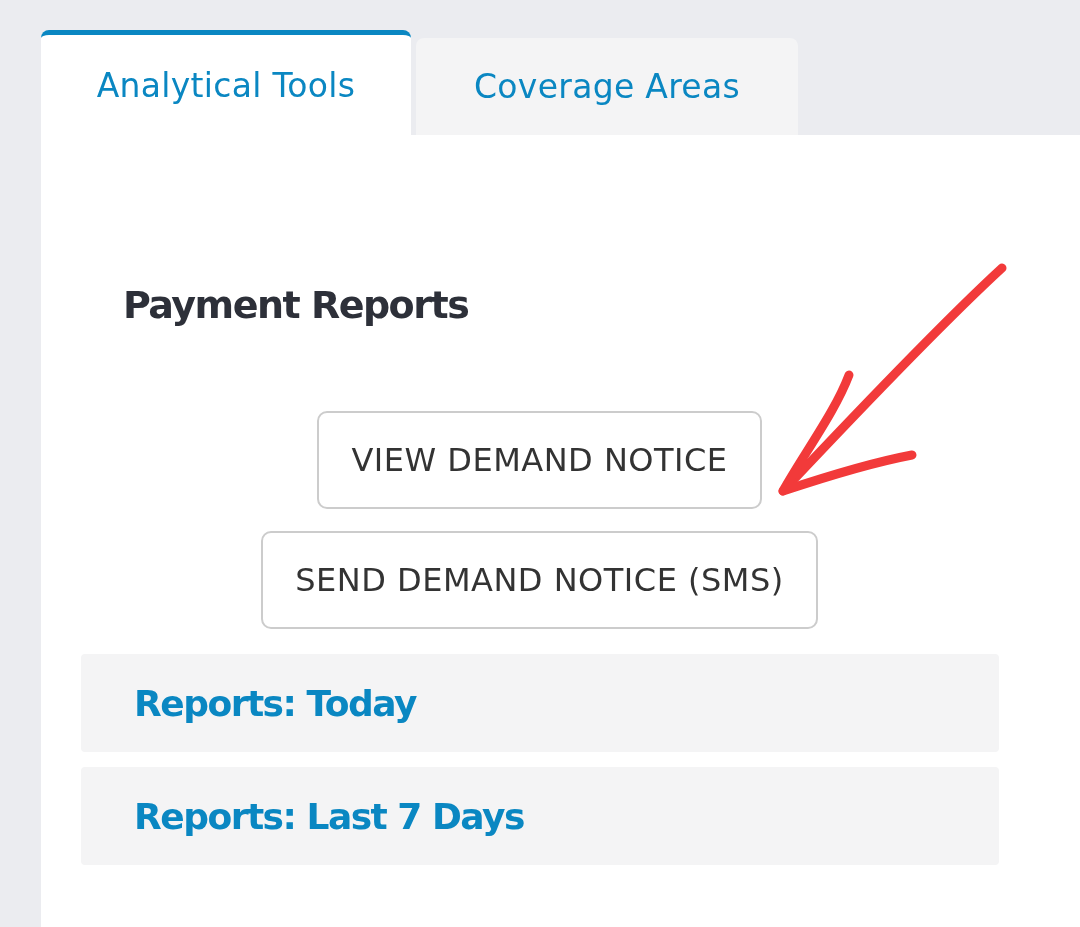 The width and height of the screenshot is (1080, 927). What do you see at coordinates (540, 703) in the screenshot?
I see `accordion-header: Reports: Today` at bounding box center [540, 703].